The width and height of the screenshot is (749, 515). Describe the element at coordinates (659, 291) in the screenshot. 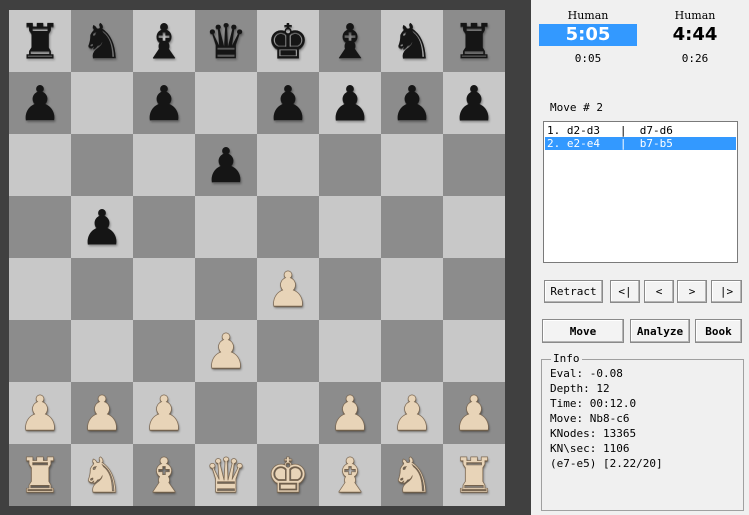

I see `prev-move-button: <` at that location.